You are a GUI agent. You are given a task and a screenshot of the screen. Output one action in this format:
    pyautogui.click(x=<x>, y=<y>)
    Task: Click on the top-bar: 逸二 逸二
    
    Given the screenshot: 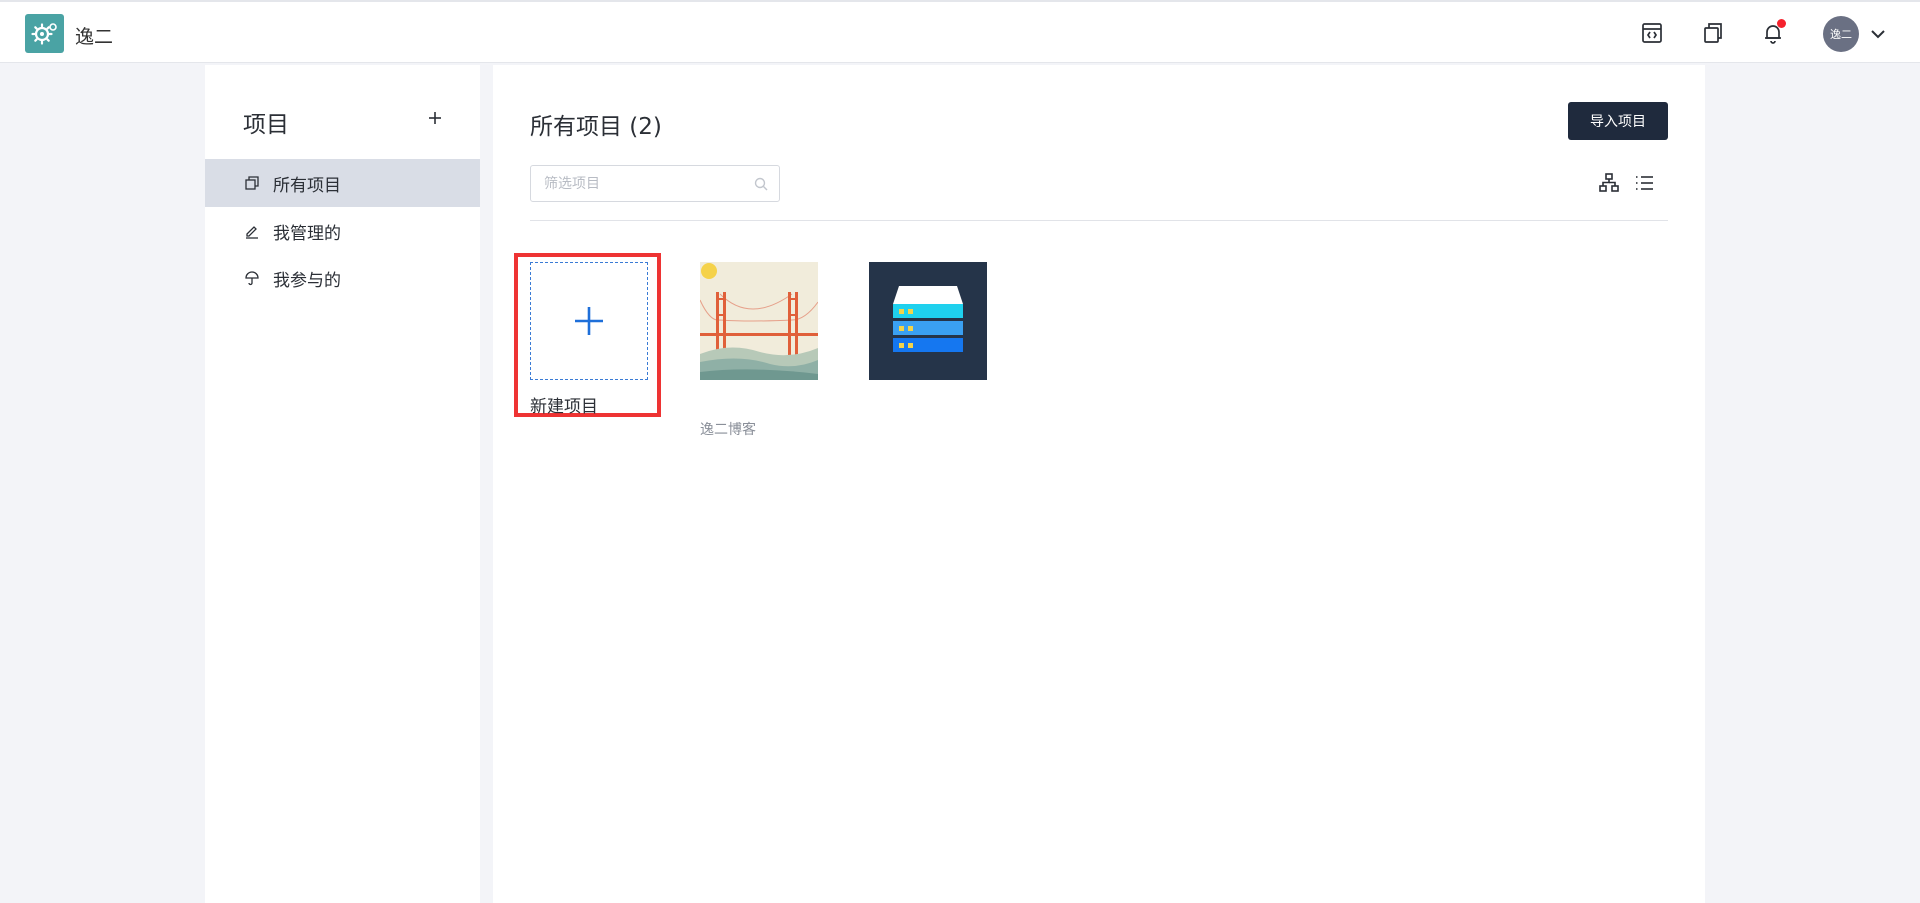 What is the action you would take?
    pyautogui.click(x=960, y=31)
    